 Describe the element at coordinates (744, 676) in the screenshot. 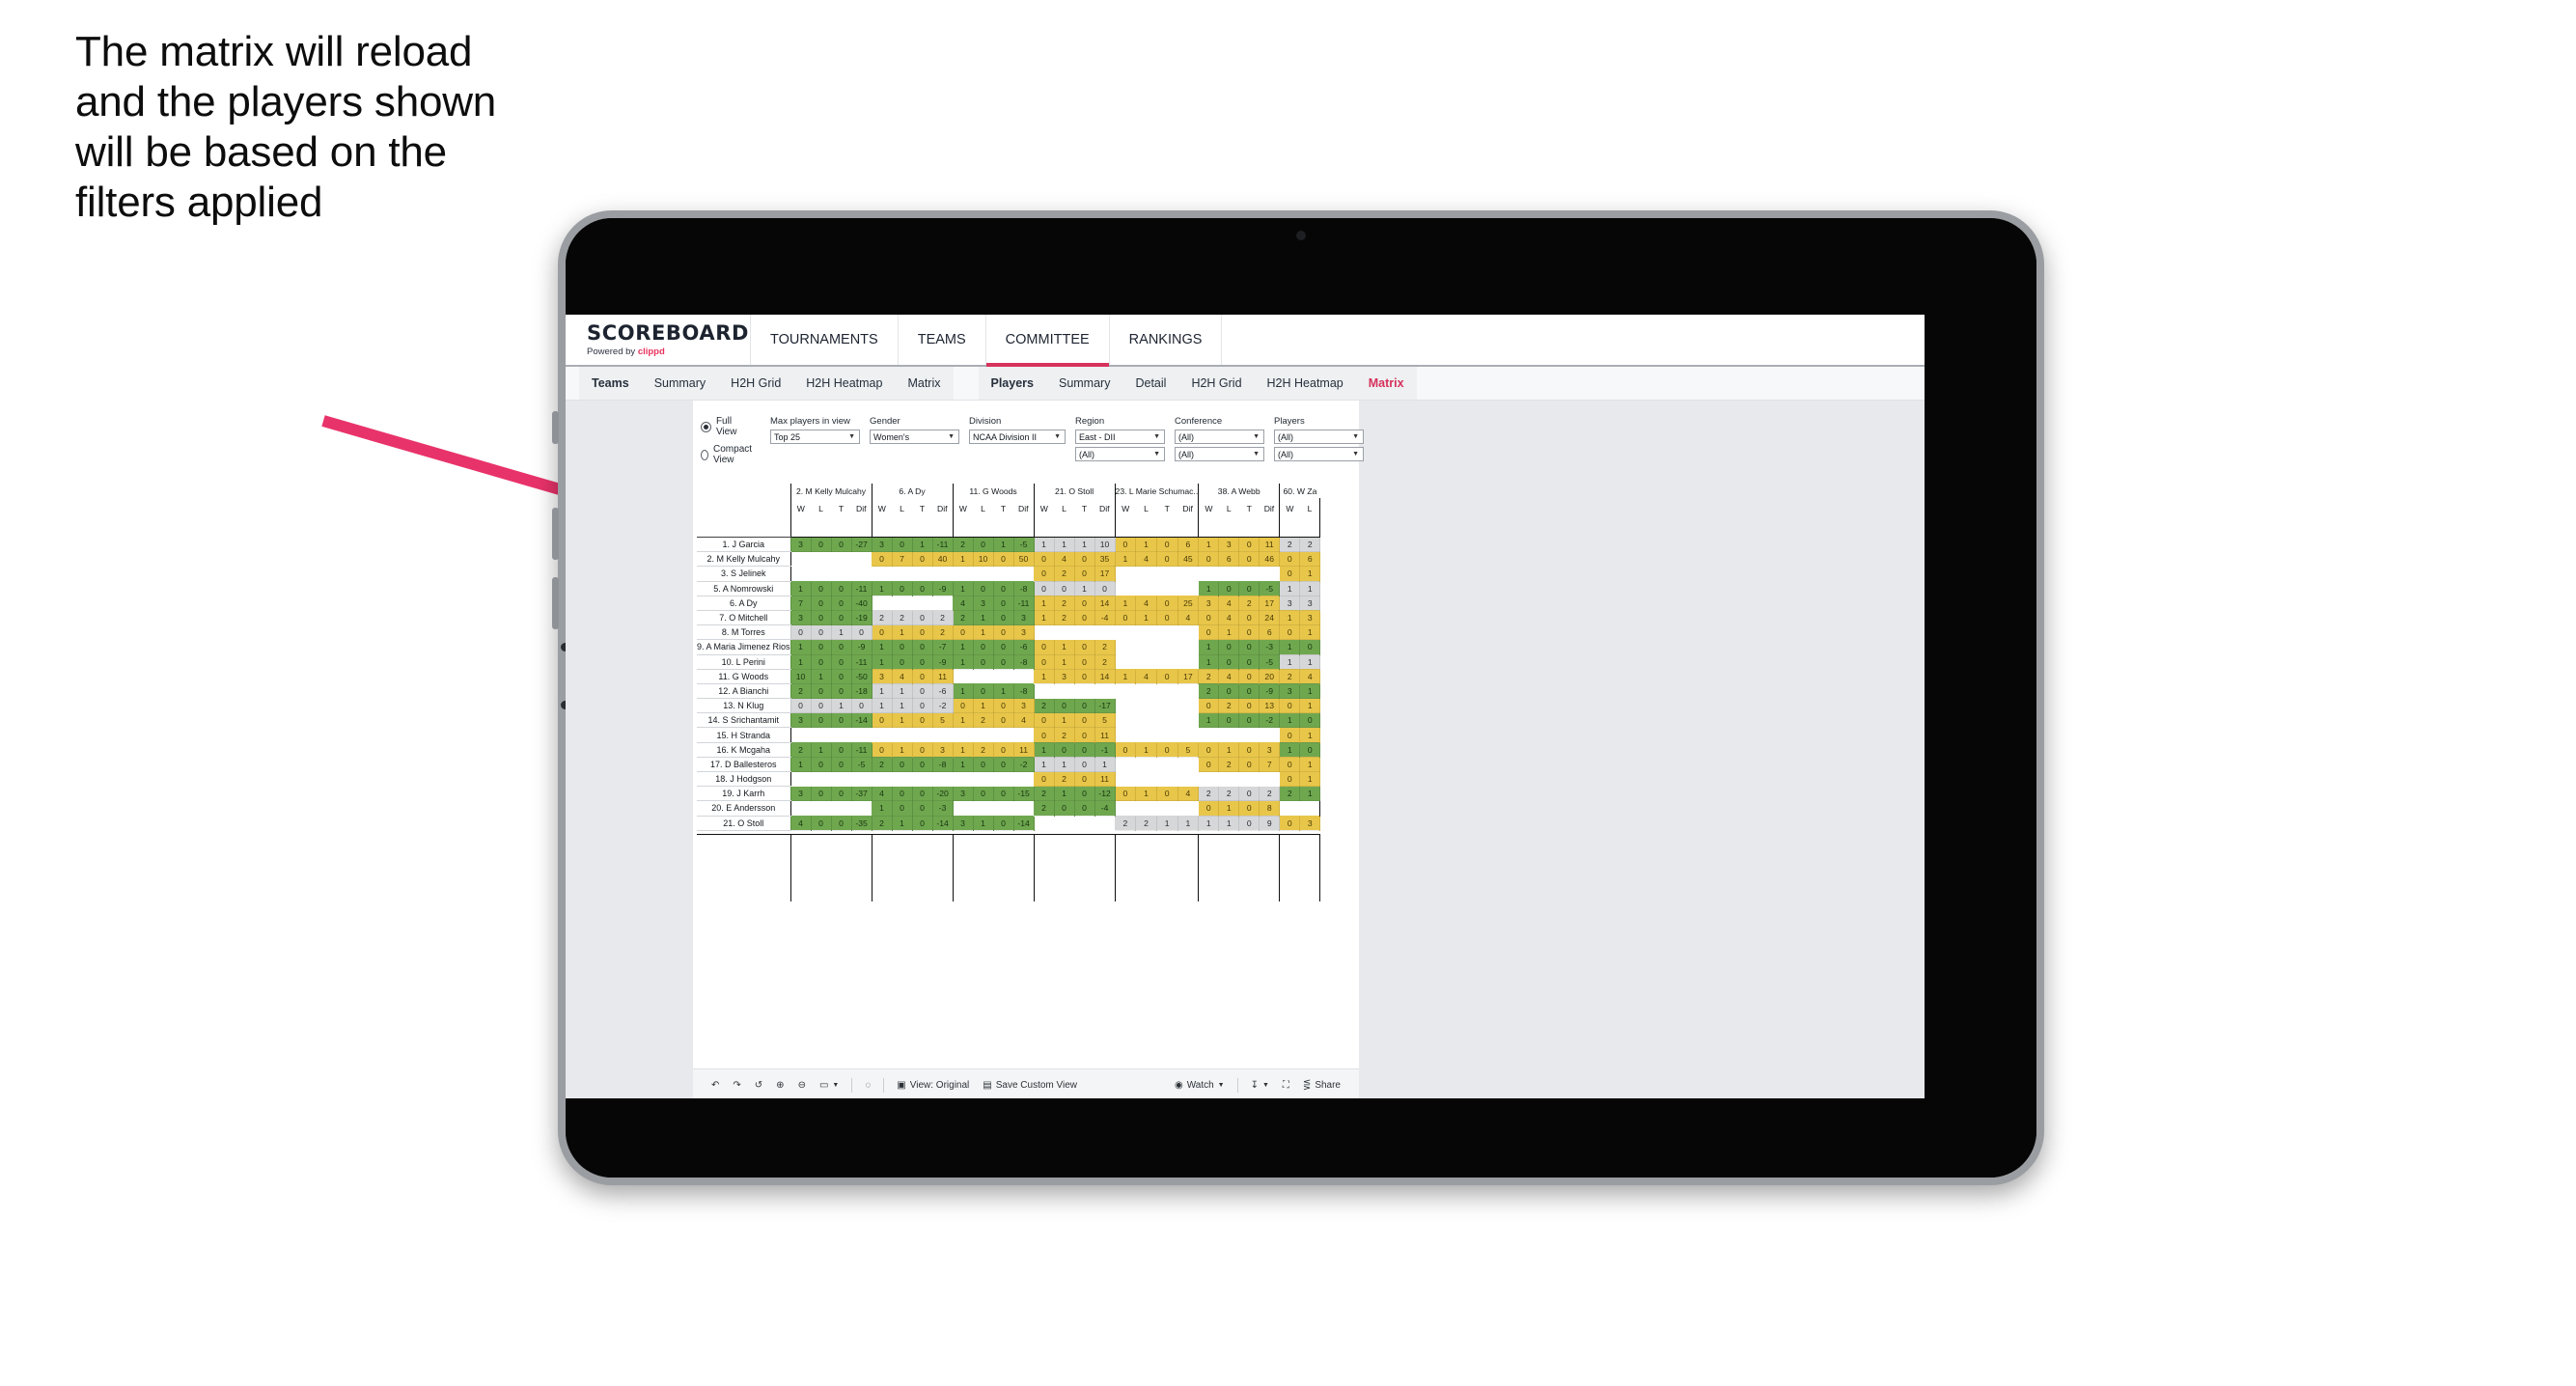

I see `matrix-row-label: 11. G Woods` at that location.